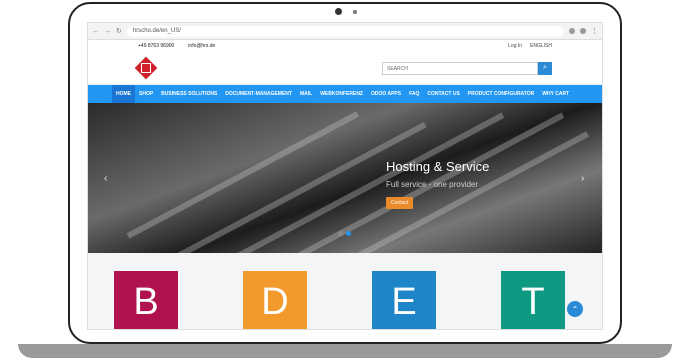 This screenshot has height=360, width=690. Describe the element at coordinates (582, 178) in the screenshot. I see `carousel-next-icon: ›` at that location.